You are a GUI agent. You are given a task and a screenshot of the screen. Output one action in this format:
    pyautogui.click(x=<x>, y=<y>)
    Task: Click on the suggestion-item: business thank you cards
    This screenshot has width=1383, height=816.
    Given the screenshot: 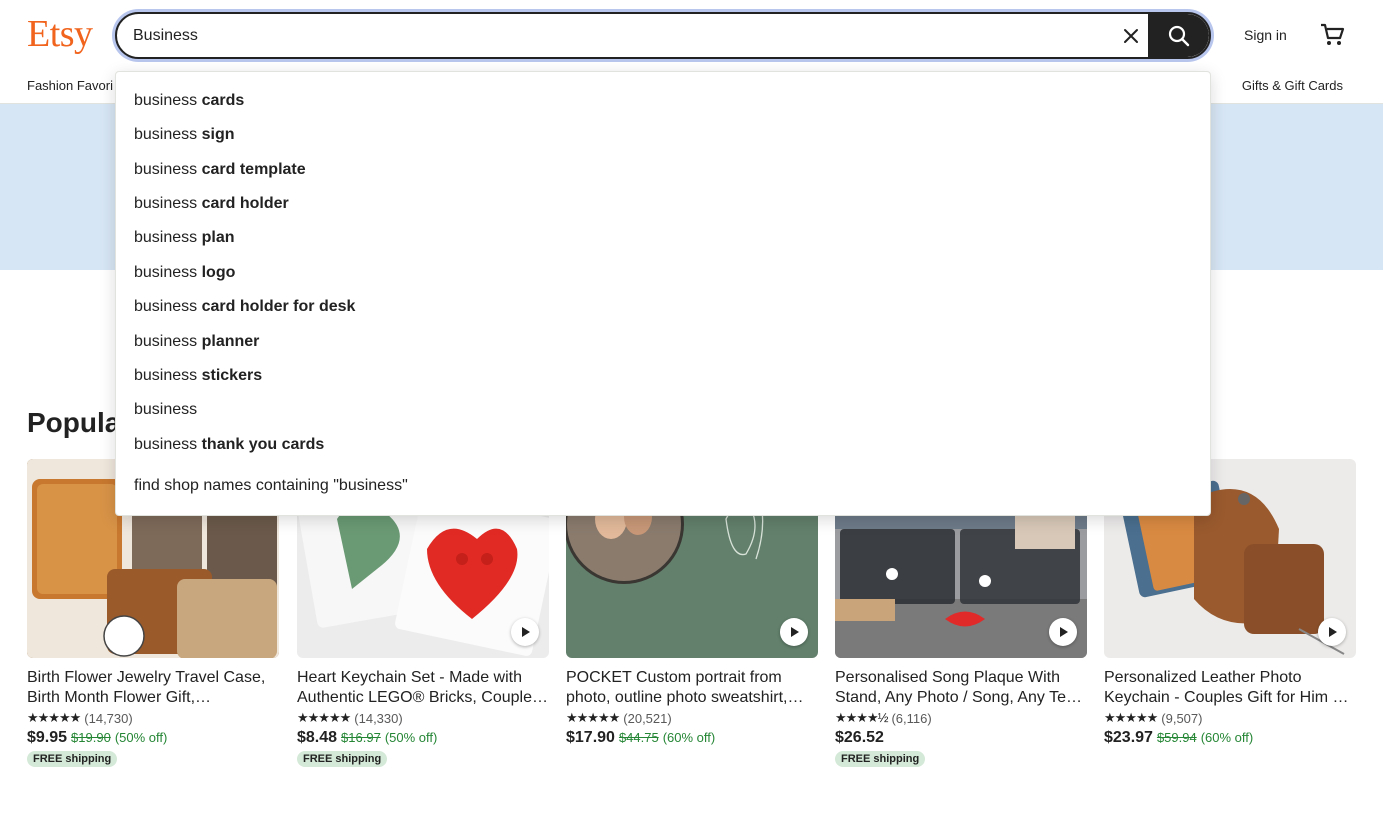 What is the action you would take?
    pyautogui.click(x=229, y=445)
    